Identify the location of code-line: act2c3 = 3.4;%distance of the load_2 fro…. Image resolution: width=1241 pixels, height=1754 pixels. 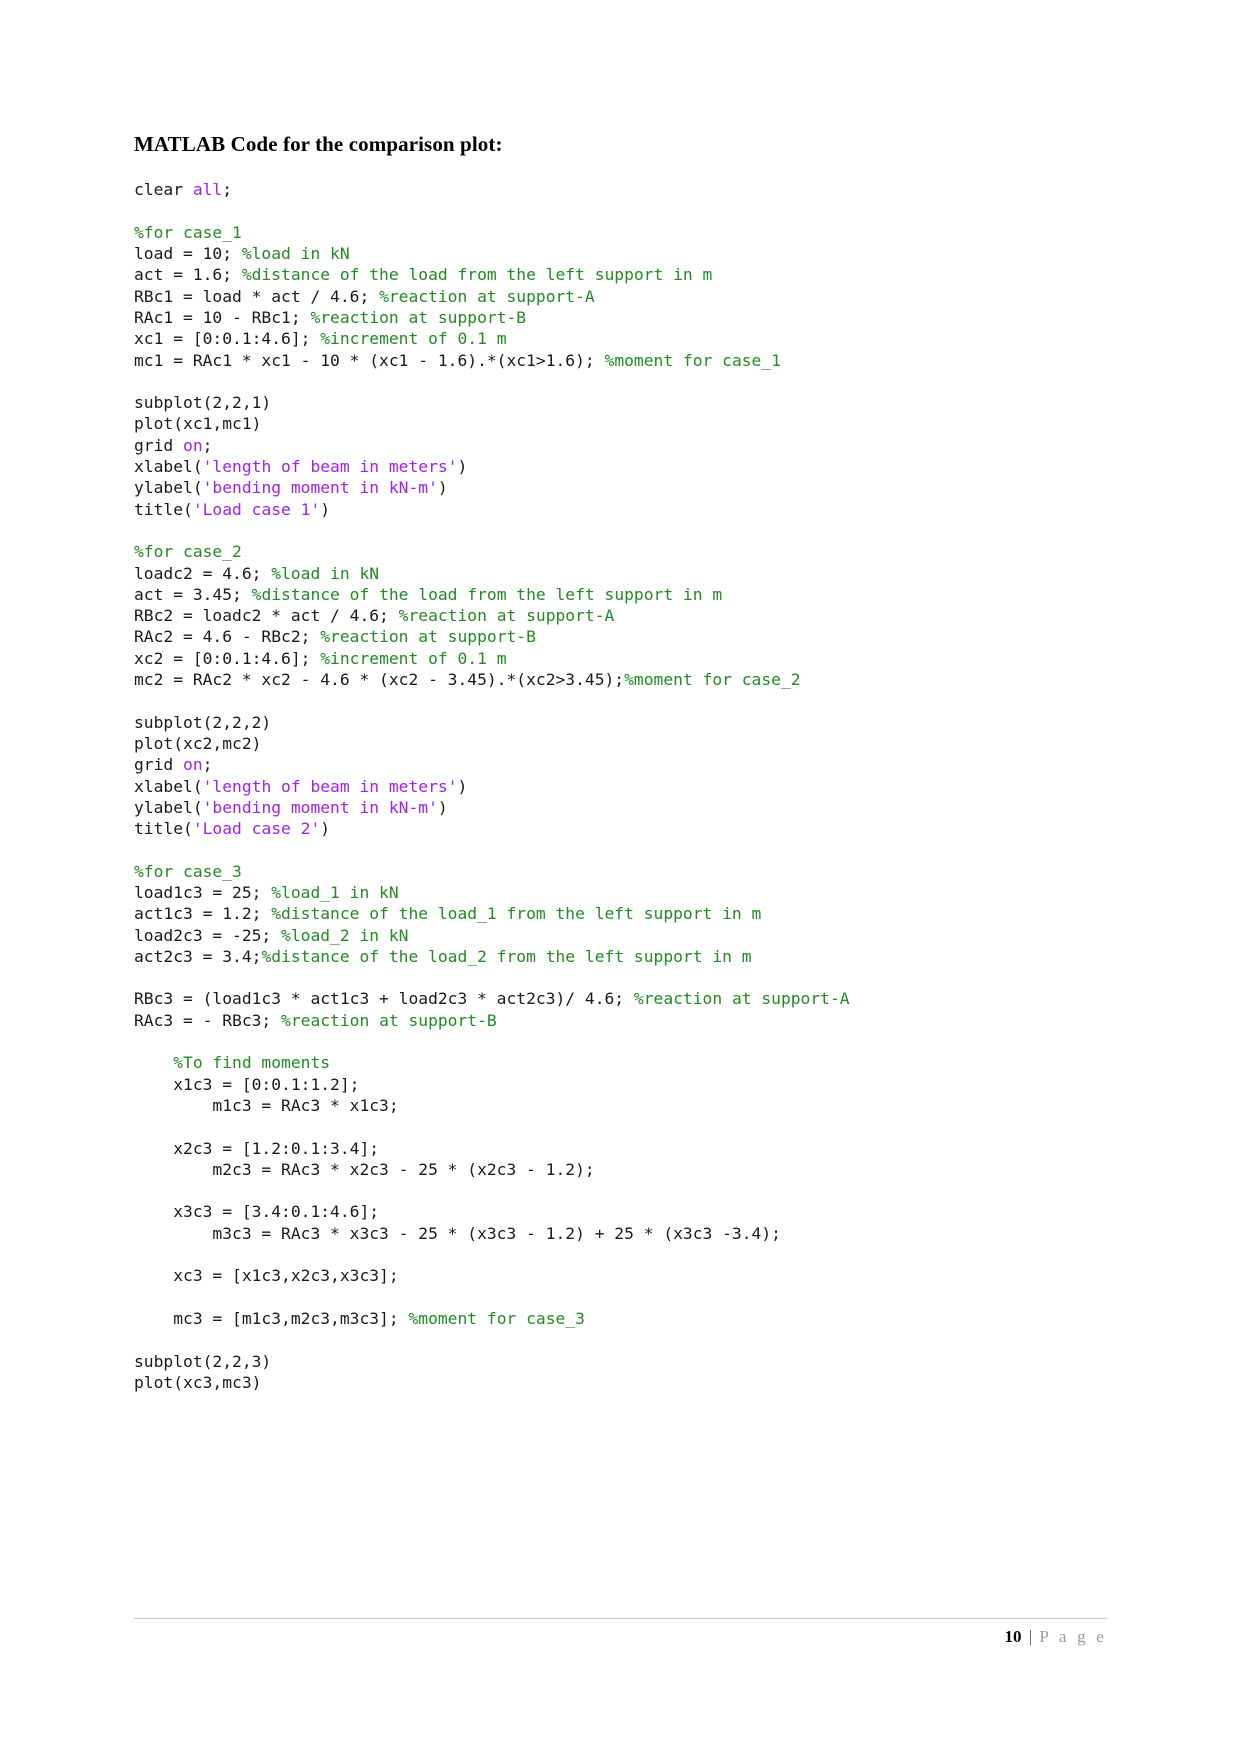
(624, 956).